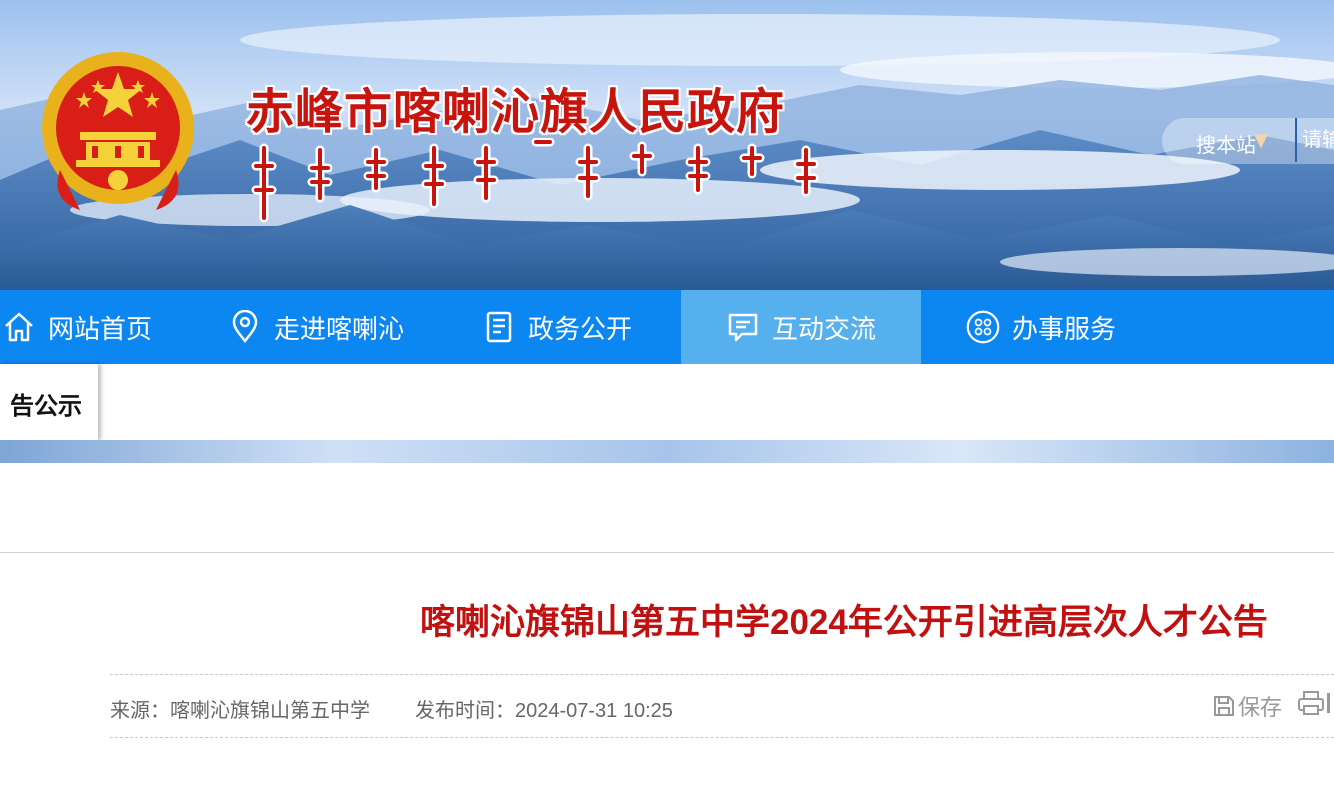  I want to click on home-icon, so click(19, 327).